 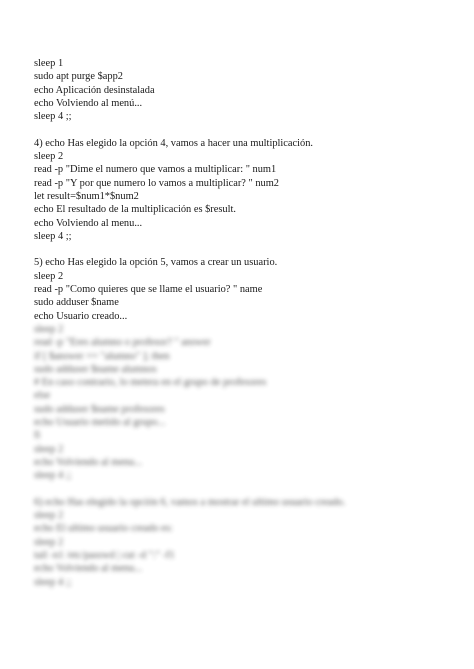 What do you see at coordinates (37, 436) in the screenshot?
I see `blurred-code-line: fi` at bounding box center [37, 436].